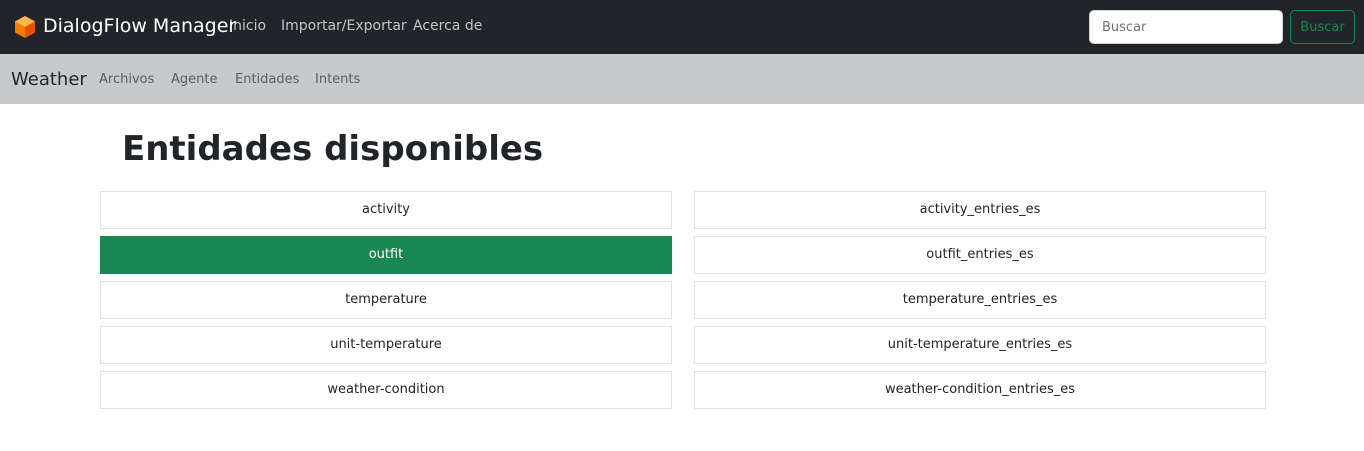 The image size is (1364, 451). What do you see at coordinates (49, 80) in the screenshot?
I see `agent-name: Weather` at bounding box center [49, 80].